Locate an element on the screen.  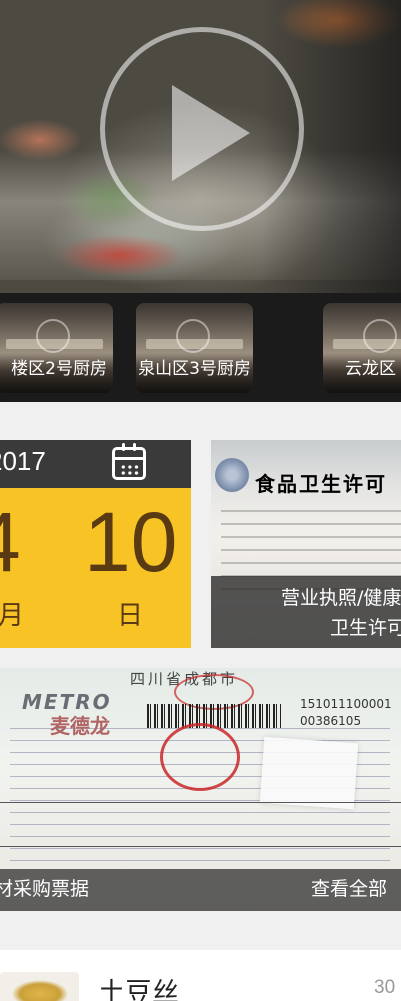
view-all-link: 查看全部 is located at coordinates (349, 887).